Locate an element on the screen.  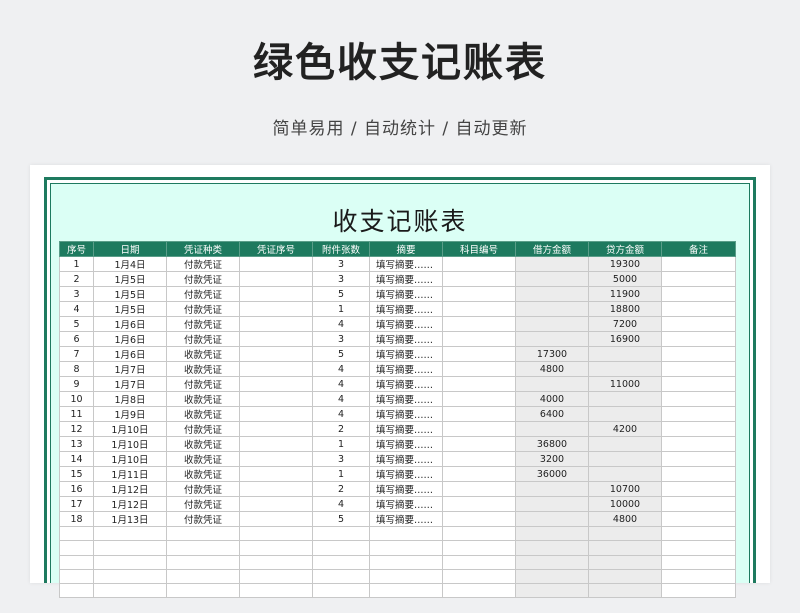
cell-debit: 4800 is located at coordinates (552, 369).